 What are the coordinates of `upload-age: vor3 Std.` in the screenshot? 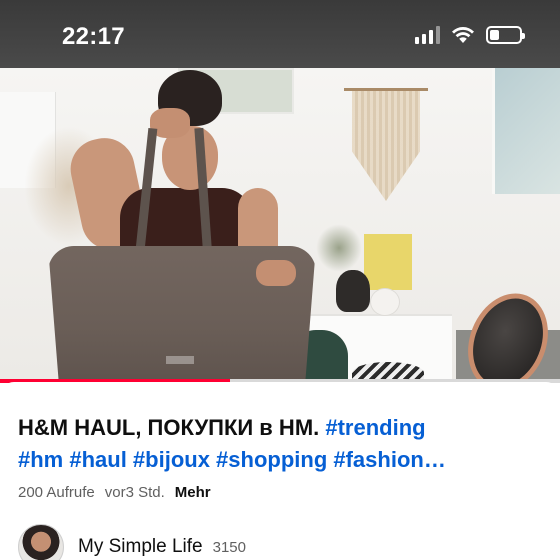 It's located at (134, 492).